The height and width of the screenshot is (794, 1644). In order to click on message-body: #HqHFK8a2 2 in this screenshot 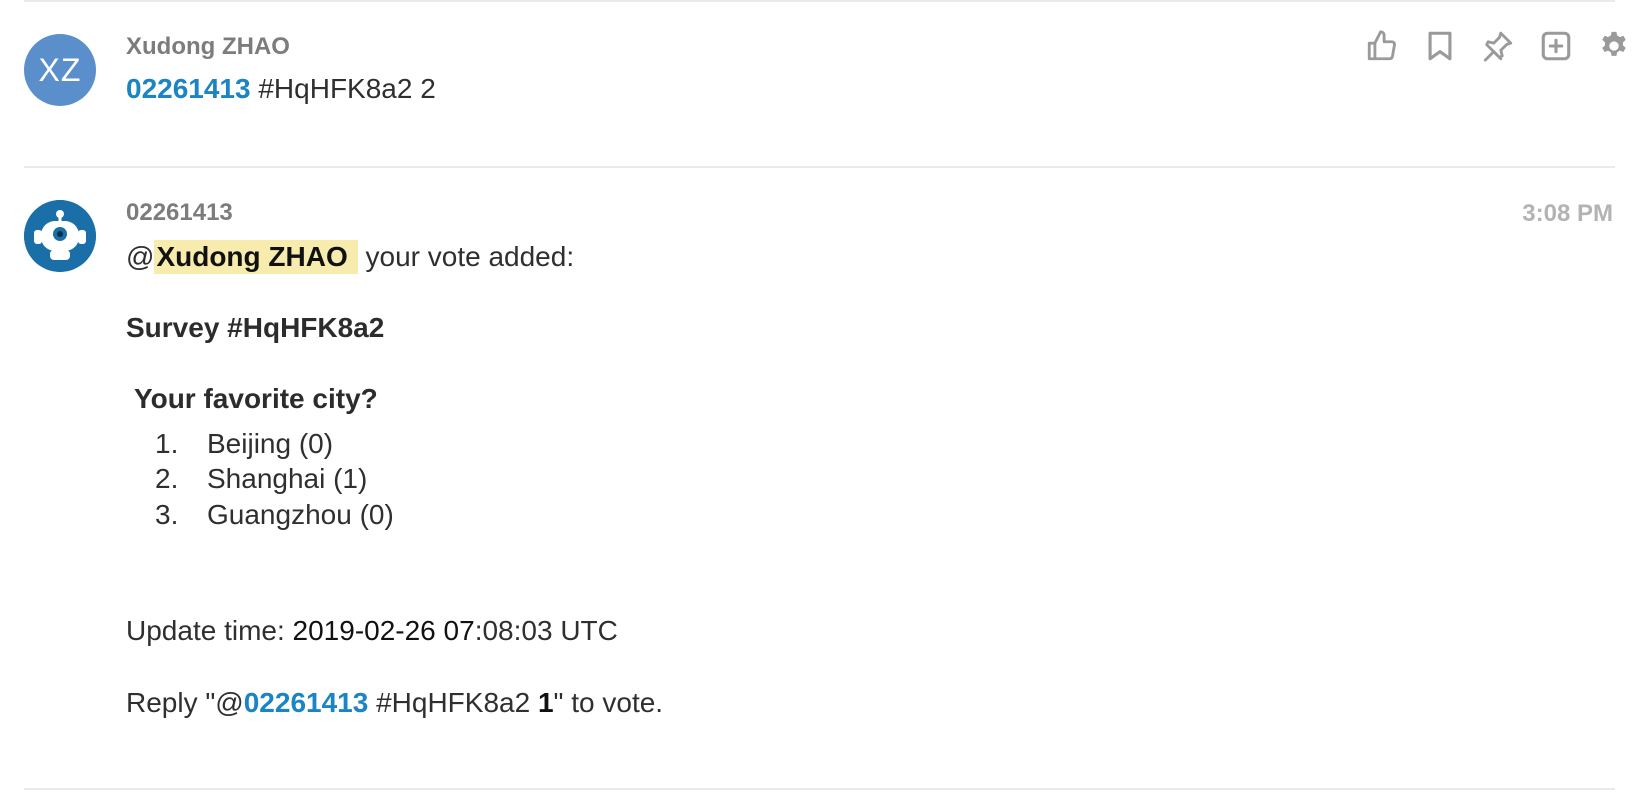, I will do `click(347, 88)`.